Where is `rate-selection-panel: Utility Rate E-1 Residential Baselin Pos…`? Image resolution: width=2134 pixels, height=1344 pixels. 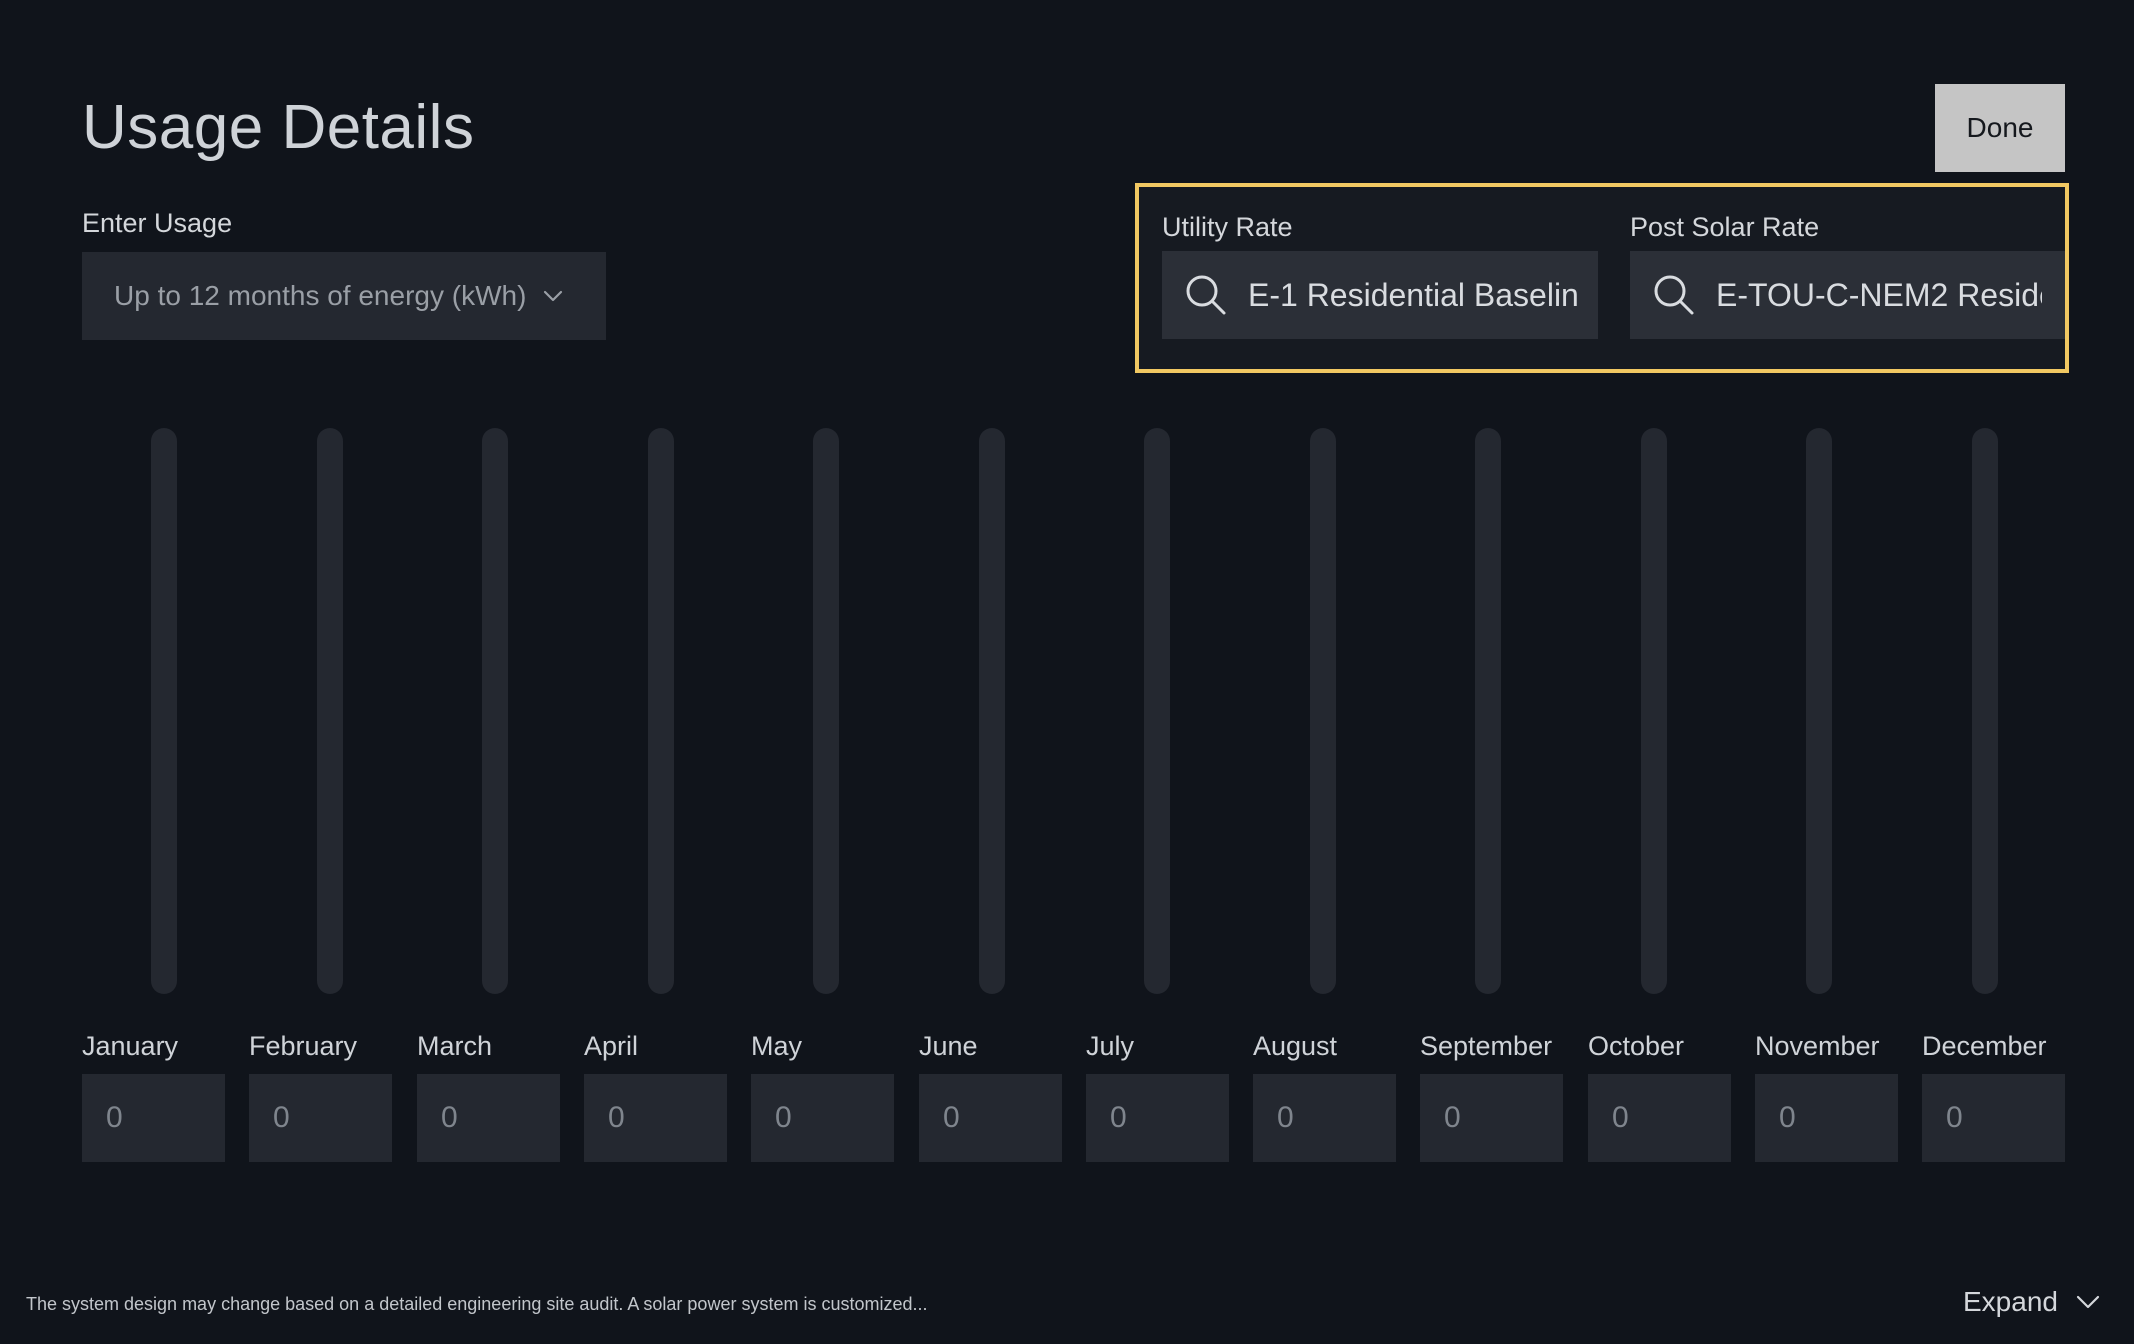
rate-selection-panel: Utility Rate E-1 Residential Baselin Pos… is located at coordinates (1602, 278).